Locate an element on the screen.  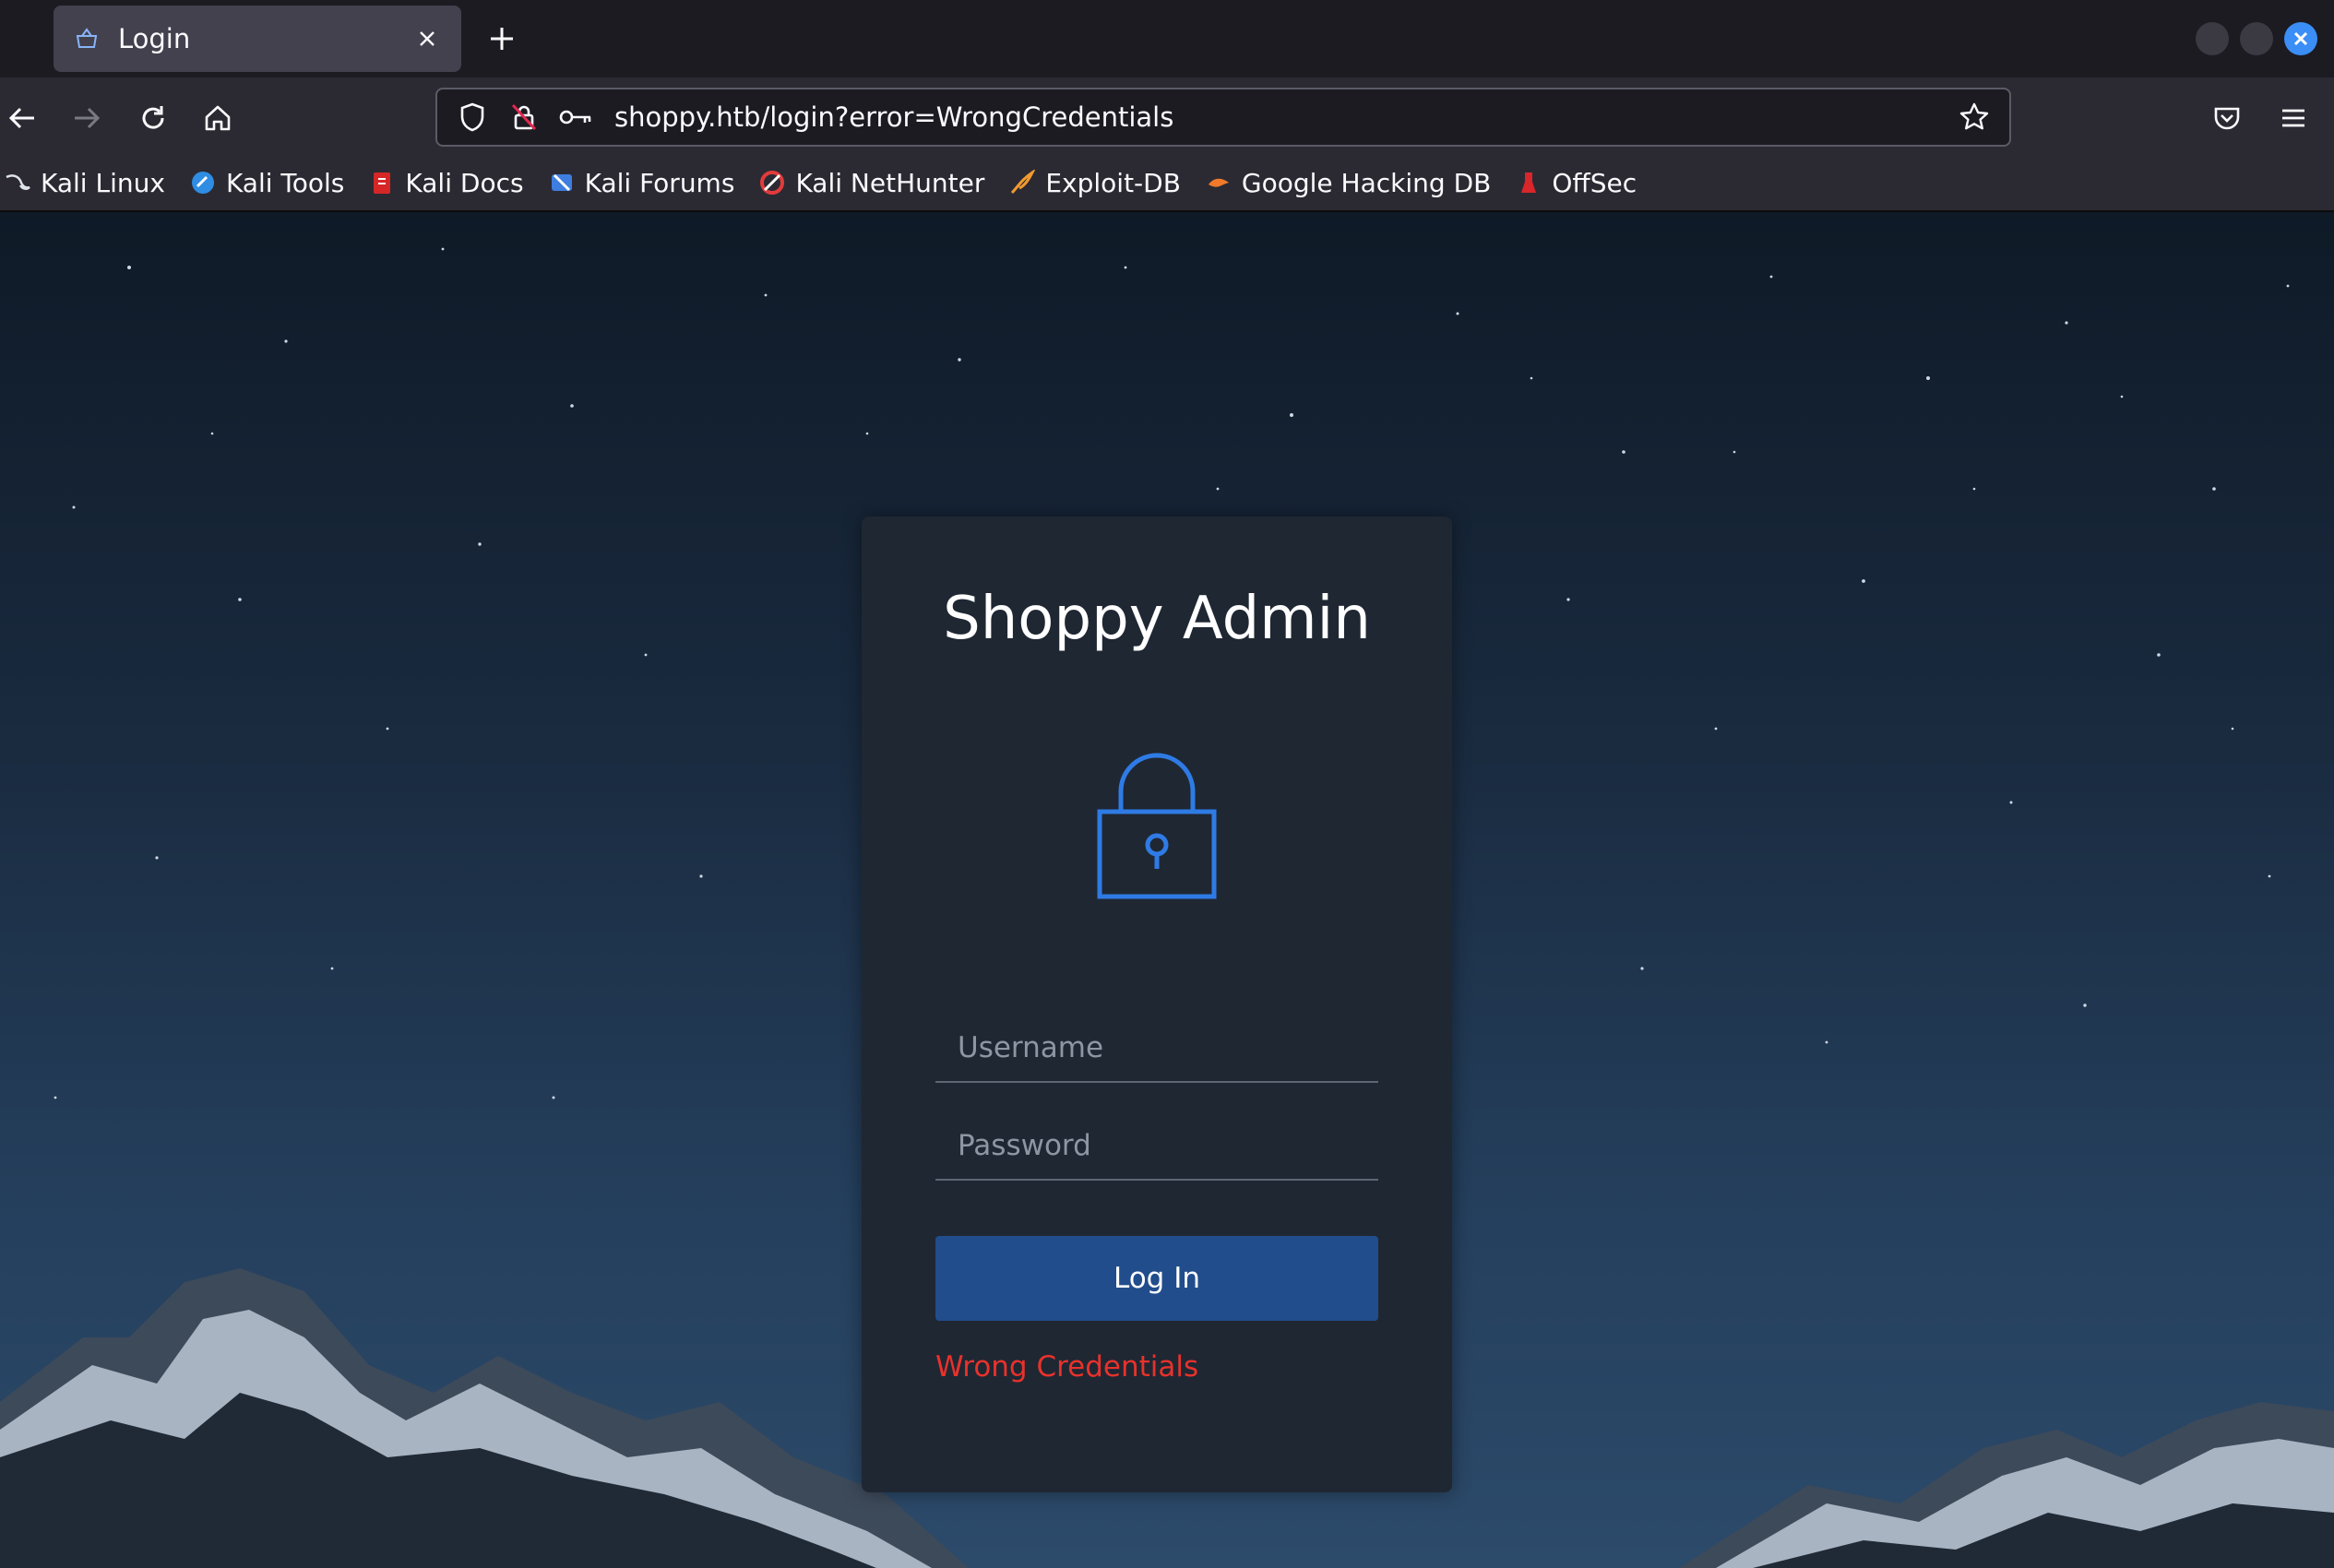
tab-login: Login is located at coordinates (257, 39).